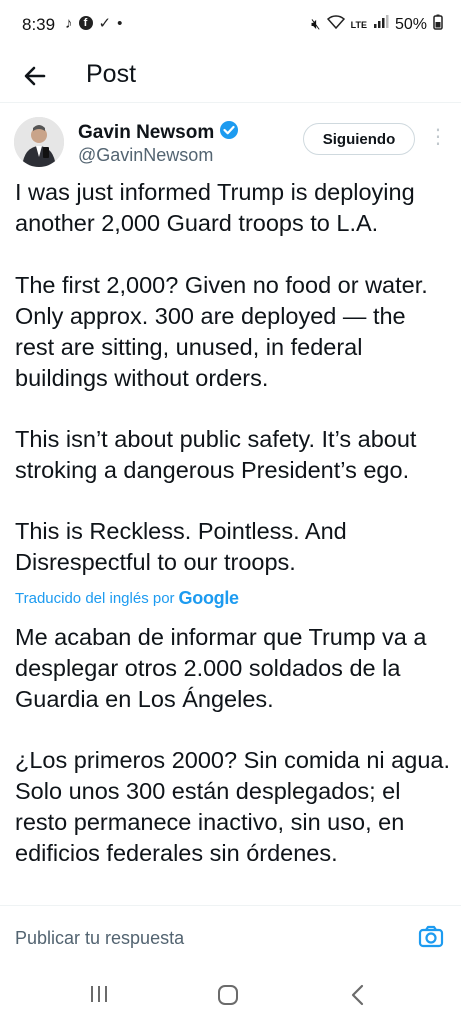  Describe the element at coordinates (230, 77) in the screenshot. I see `app-header: Post` at that location.